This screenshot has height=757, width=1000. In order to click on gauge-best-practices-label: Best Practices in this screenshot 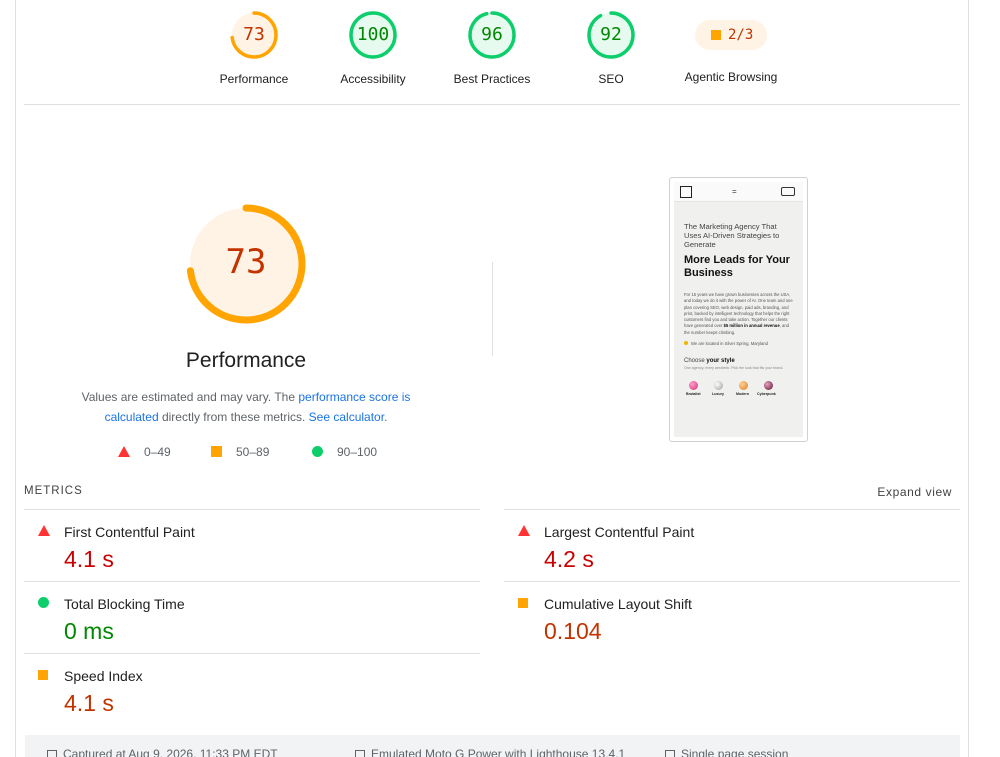, I will do `click(492, 79)`.